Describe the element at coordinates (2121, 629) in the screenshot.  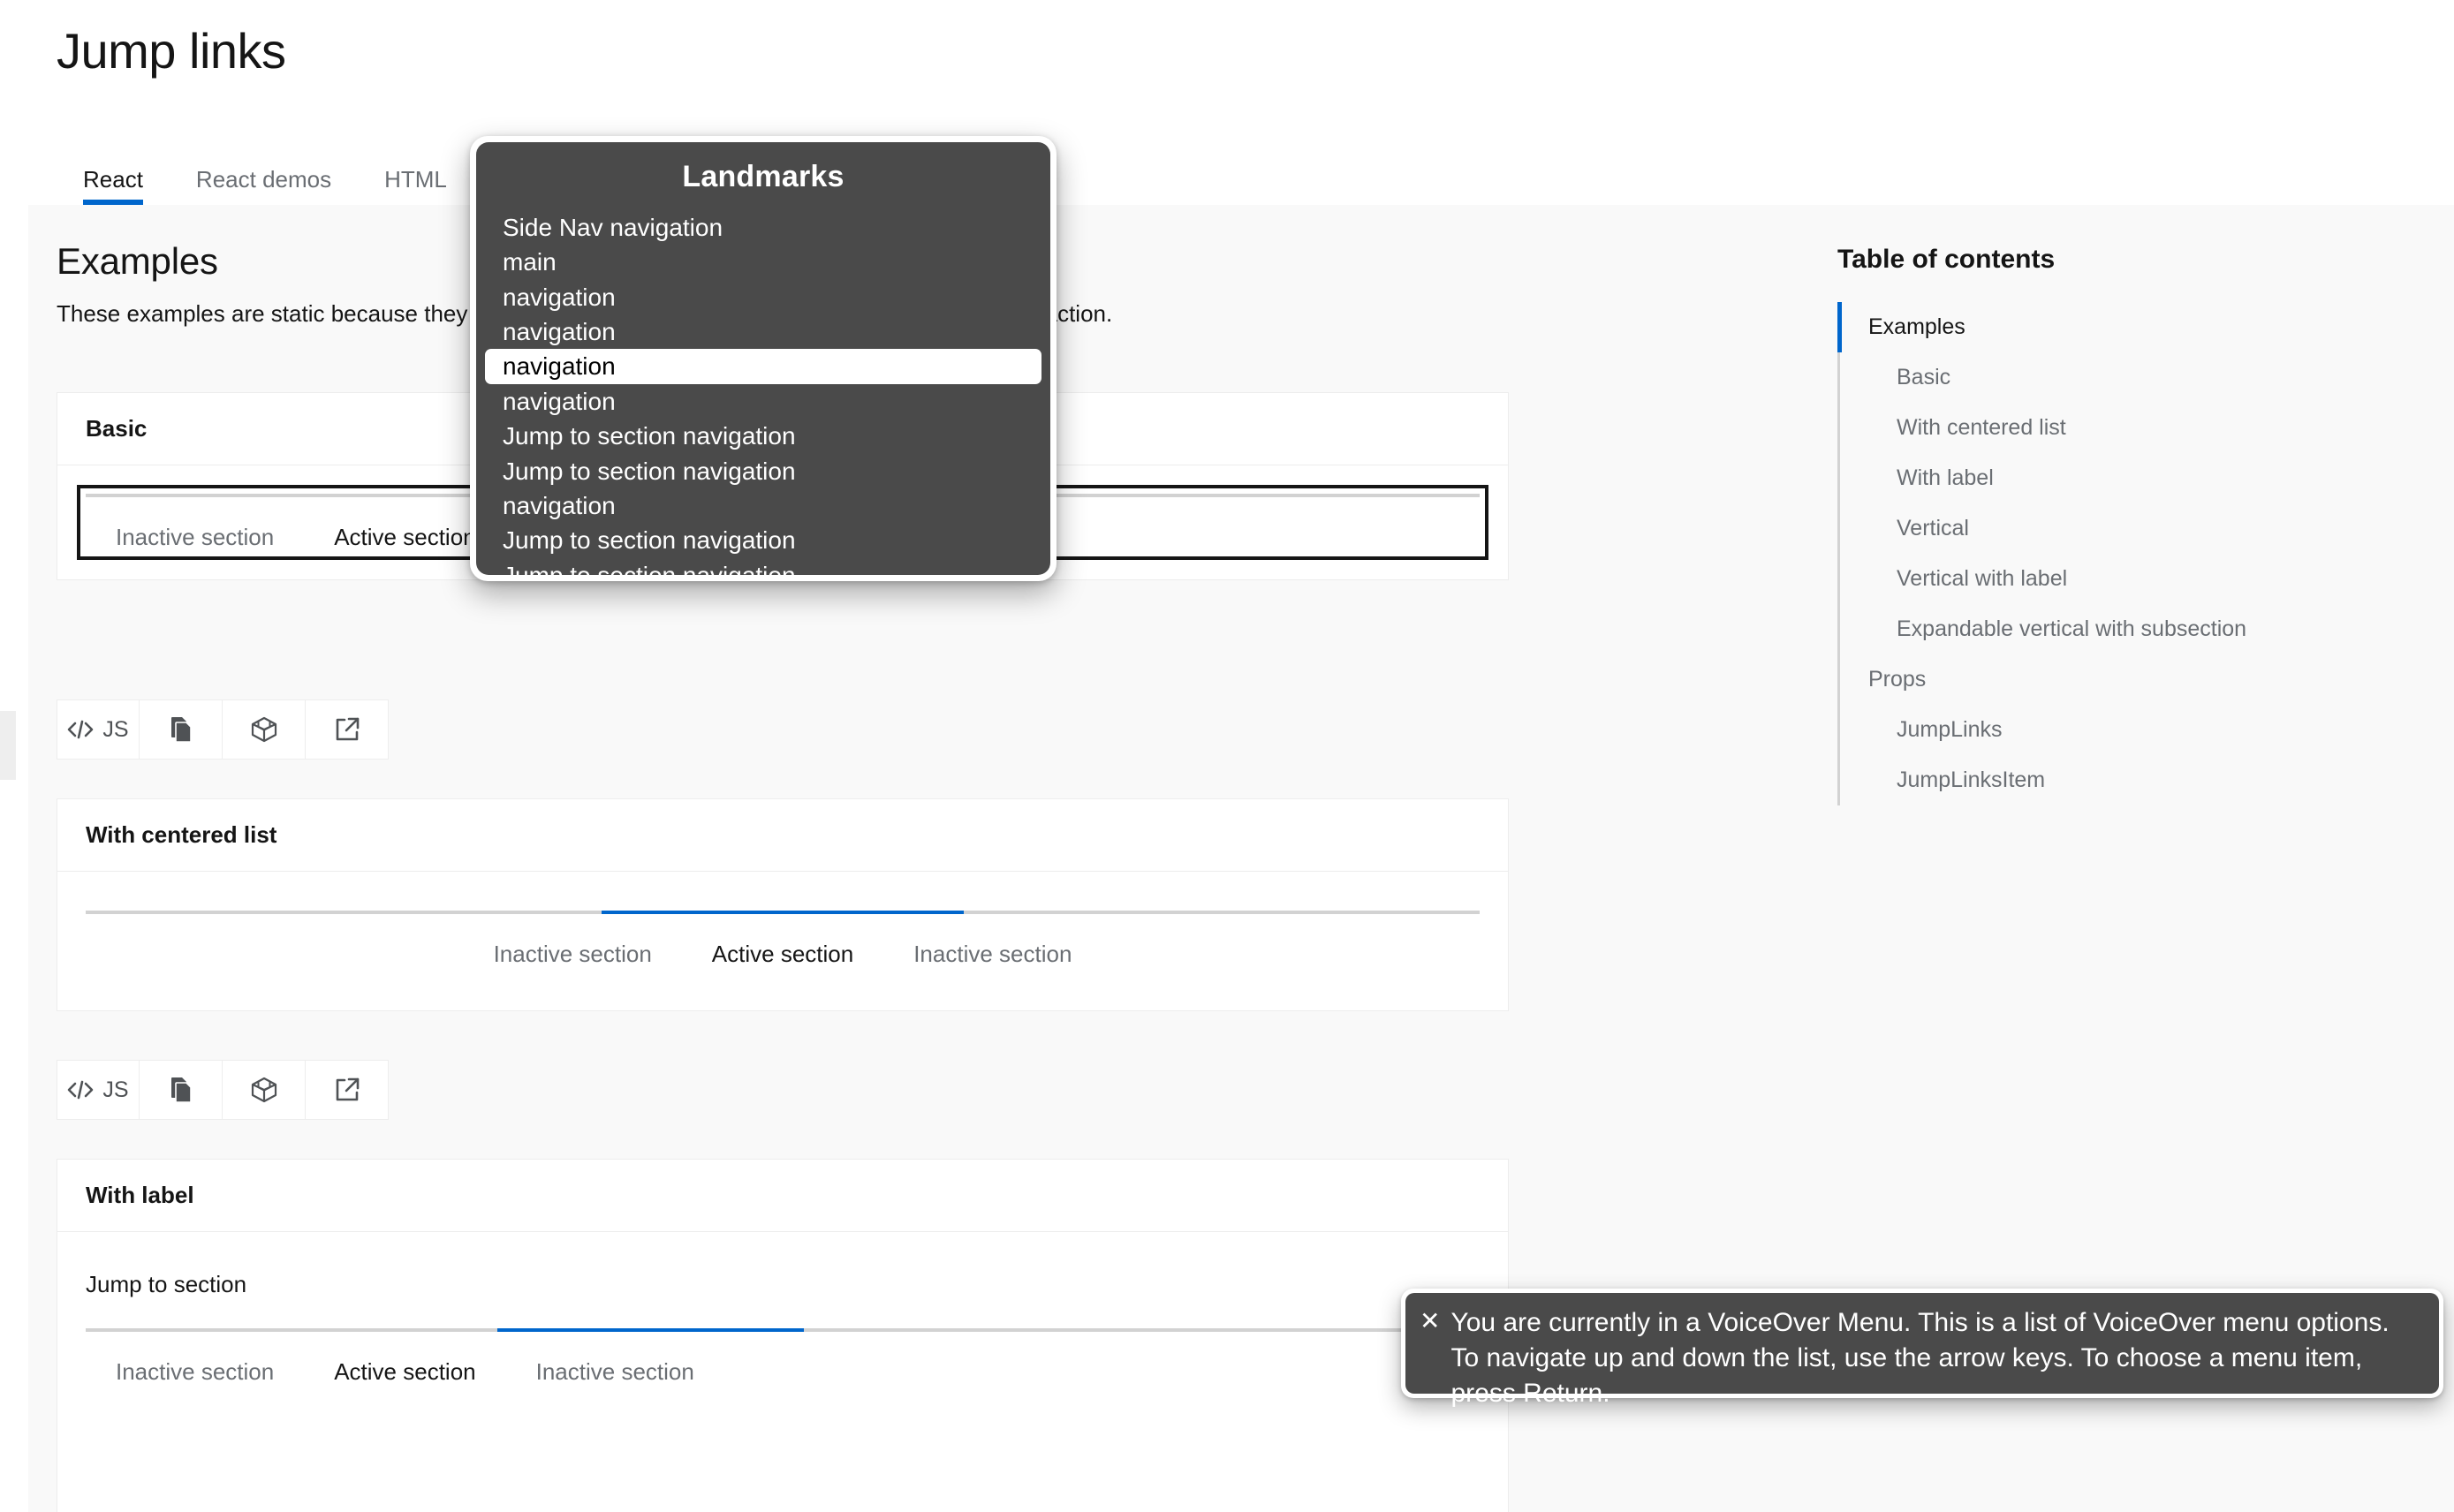
I see `toc-item-expandable-vertical-with-subsection: Expandable vertical with subsection` at that location.